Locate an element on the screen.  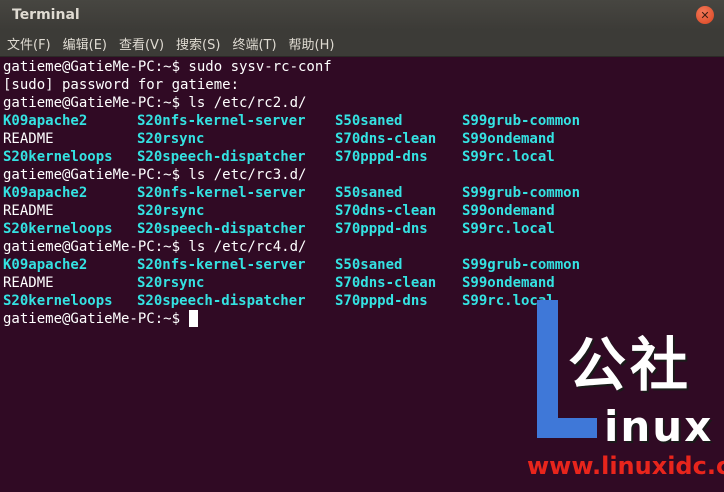
menu-view: 查看(V) is located at coordinates (141, 43).